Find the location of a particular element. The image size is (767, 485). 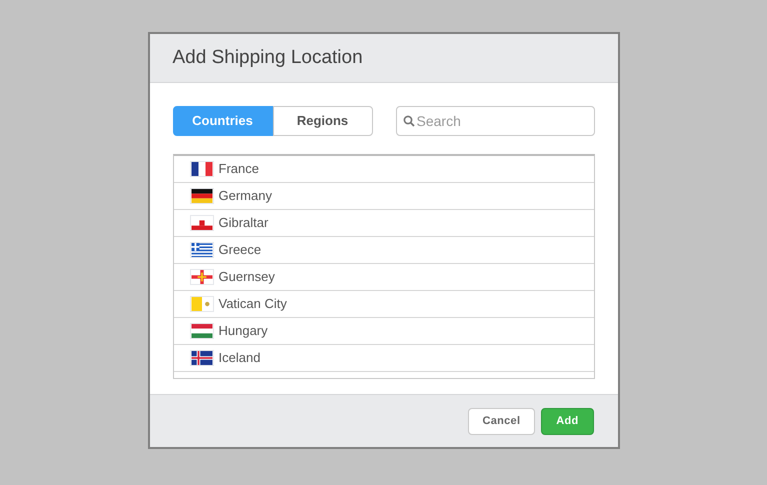

country-name: Germany is located at coordinates (245, 196).